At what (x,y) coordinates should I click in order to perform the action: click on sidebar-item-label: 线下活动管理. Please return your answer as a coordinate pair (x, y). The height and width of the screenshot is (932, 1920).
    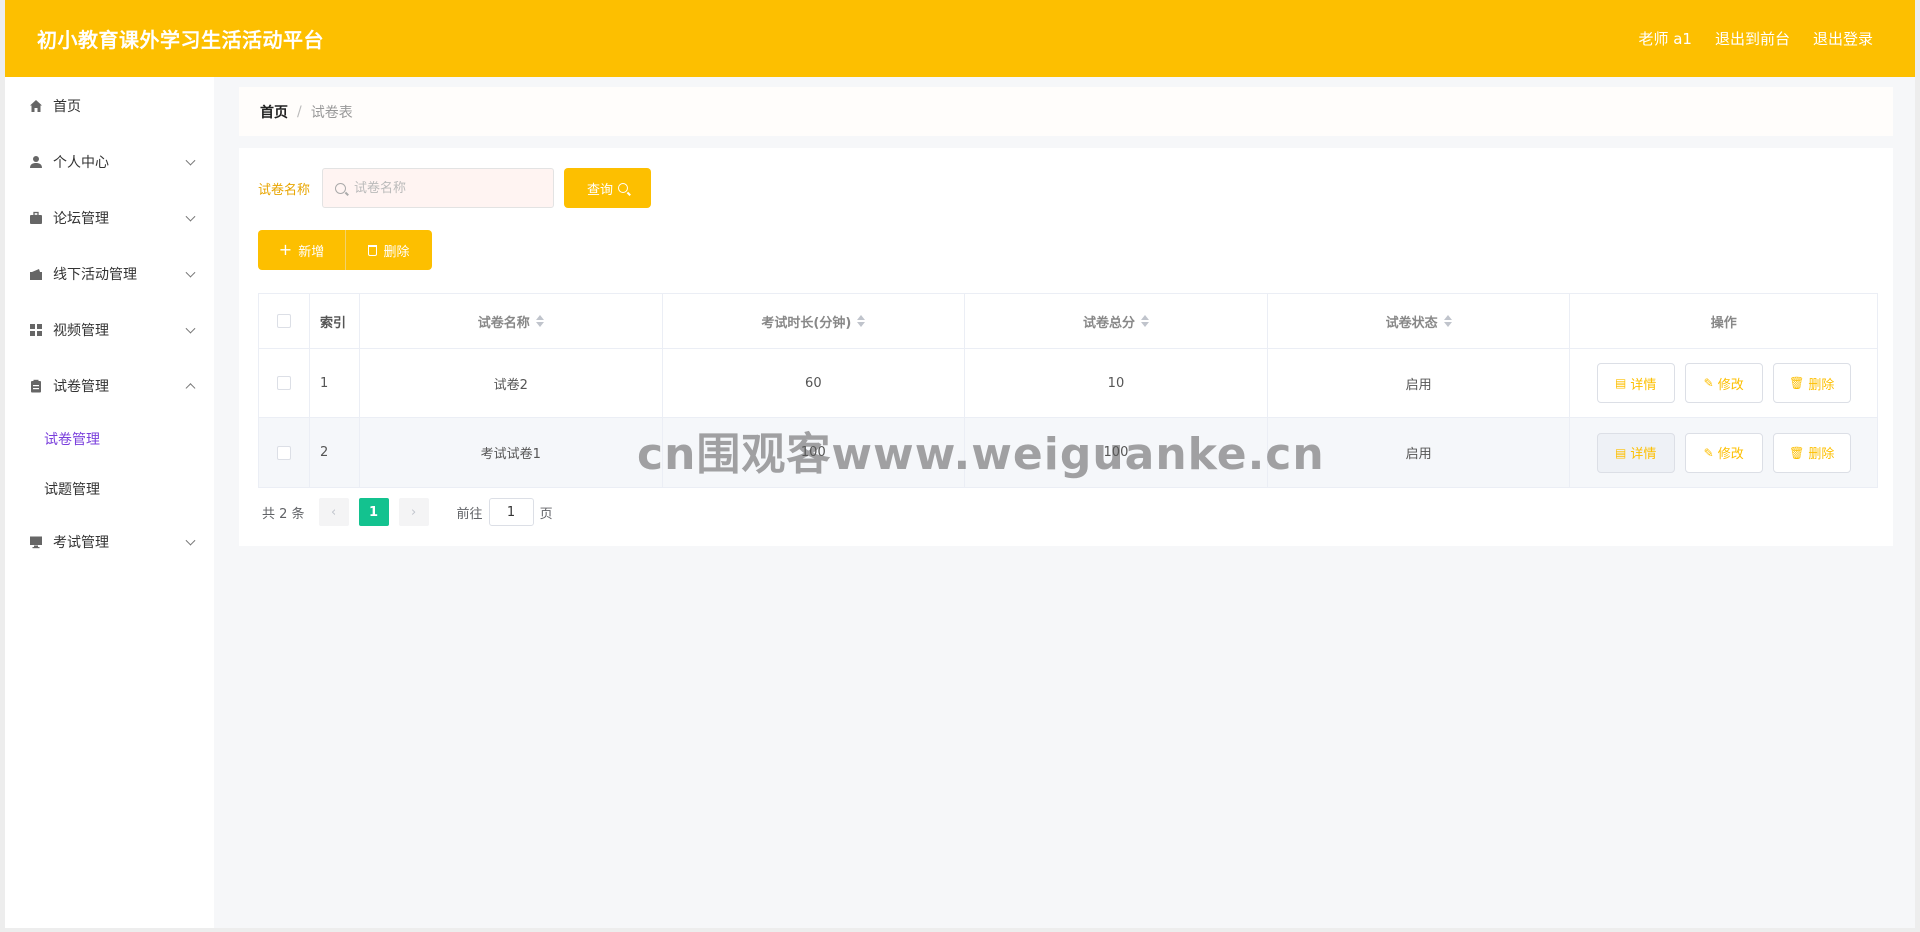
    Looking at the image, I should click on (95, 275).